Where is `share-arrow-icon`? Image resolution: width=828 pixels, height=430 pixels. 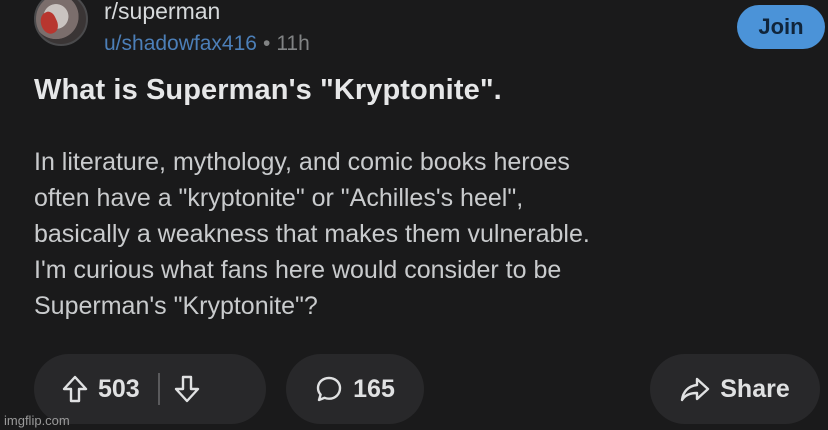 share-arrow-icon is located at coordinates (695, 389).